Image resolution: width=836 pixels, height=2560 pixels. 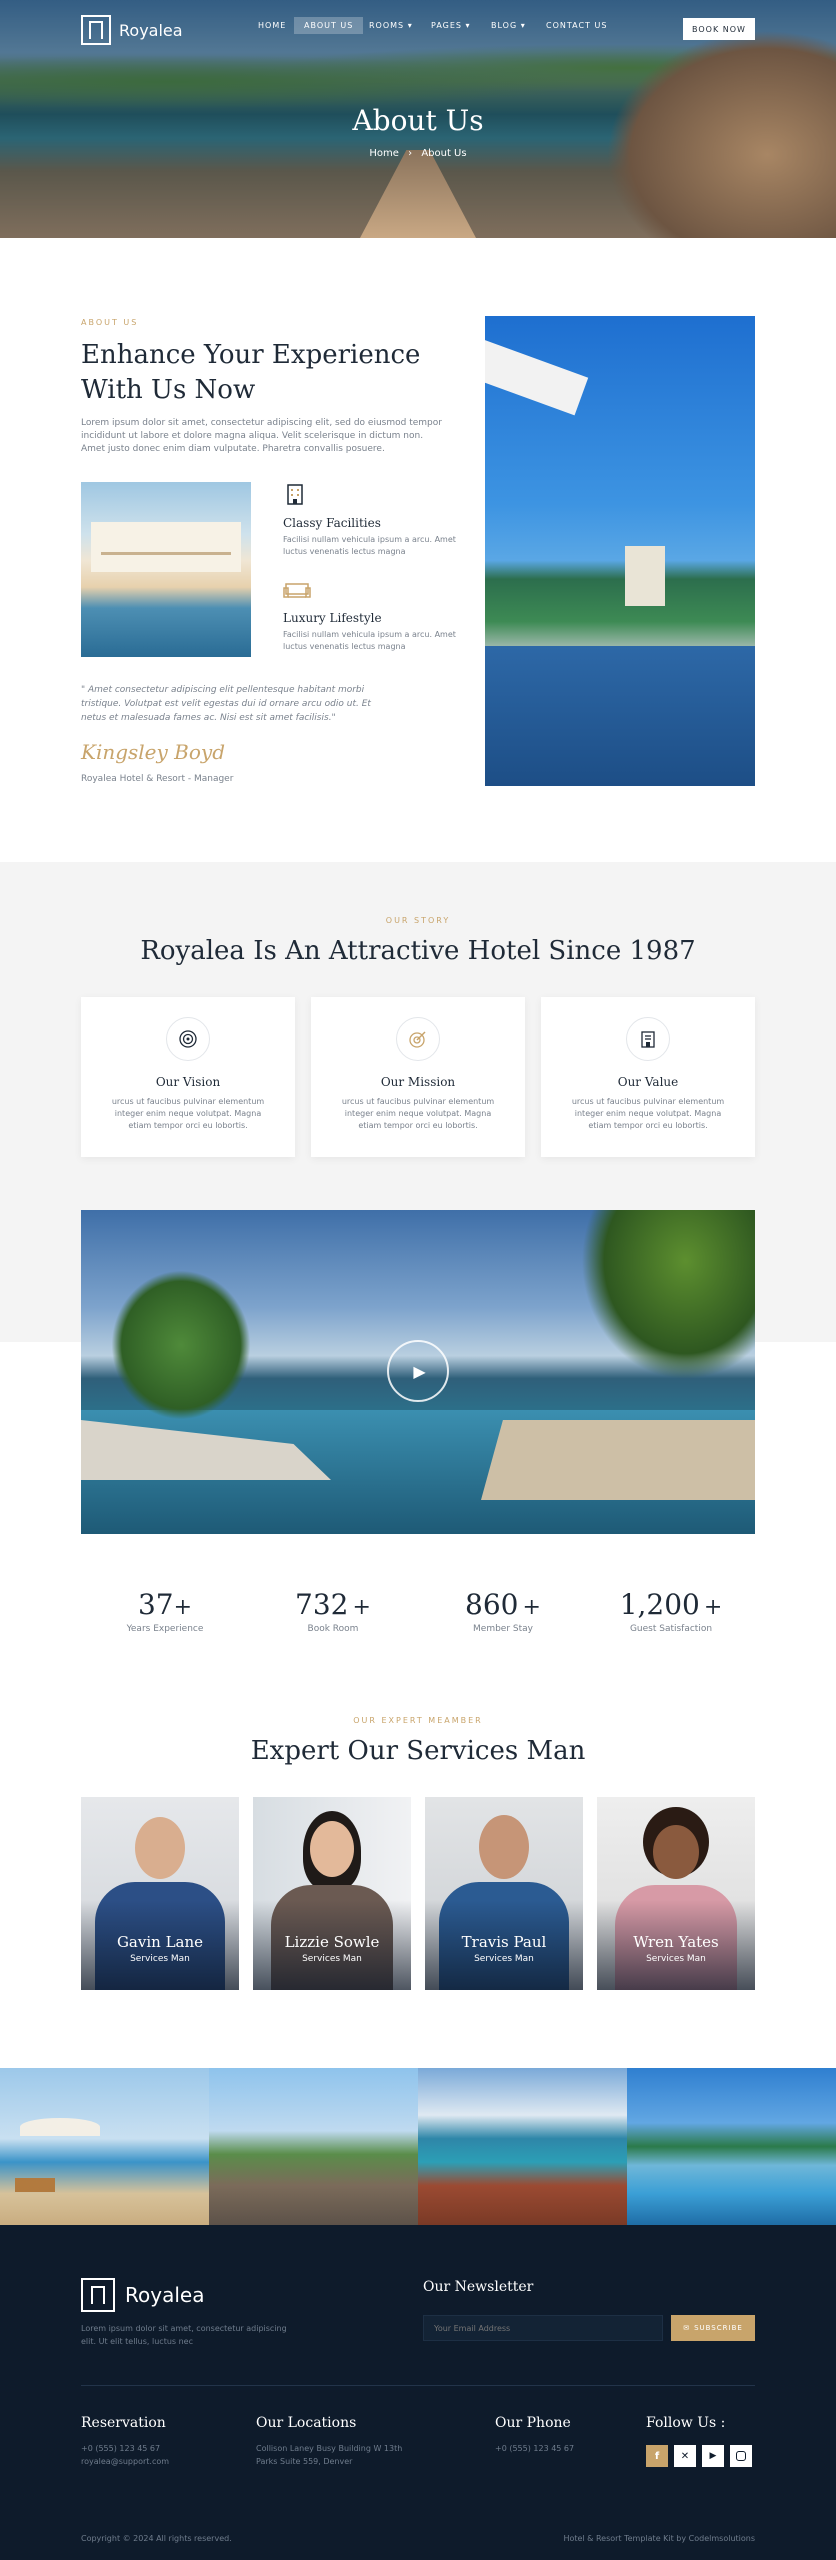 What do you see at coordinates (534, 2448) in the screenshot?
I see `phone-value: +0 (555) 123 45 67` at bounding box center [534, 2448].